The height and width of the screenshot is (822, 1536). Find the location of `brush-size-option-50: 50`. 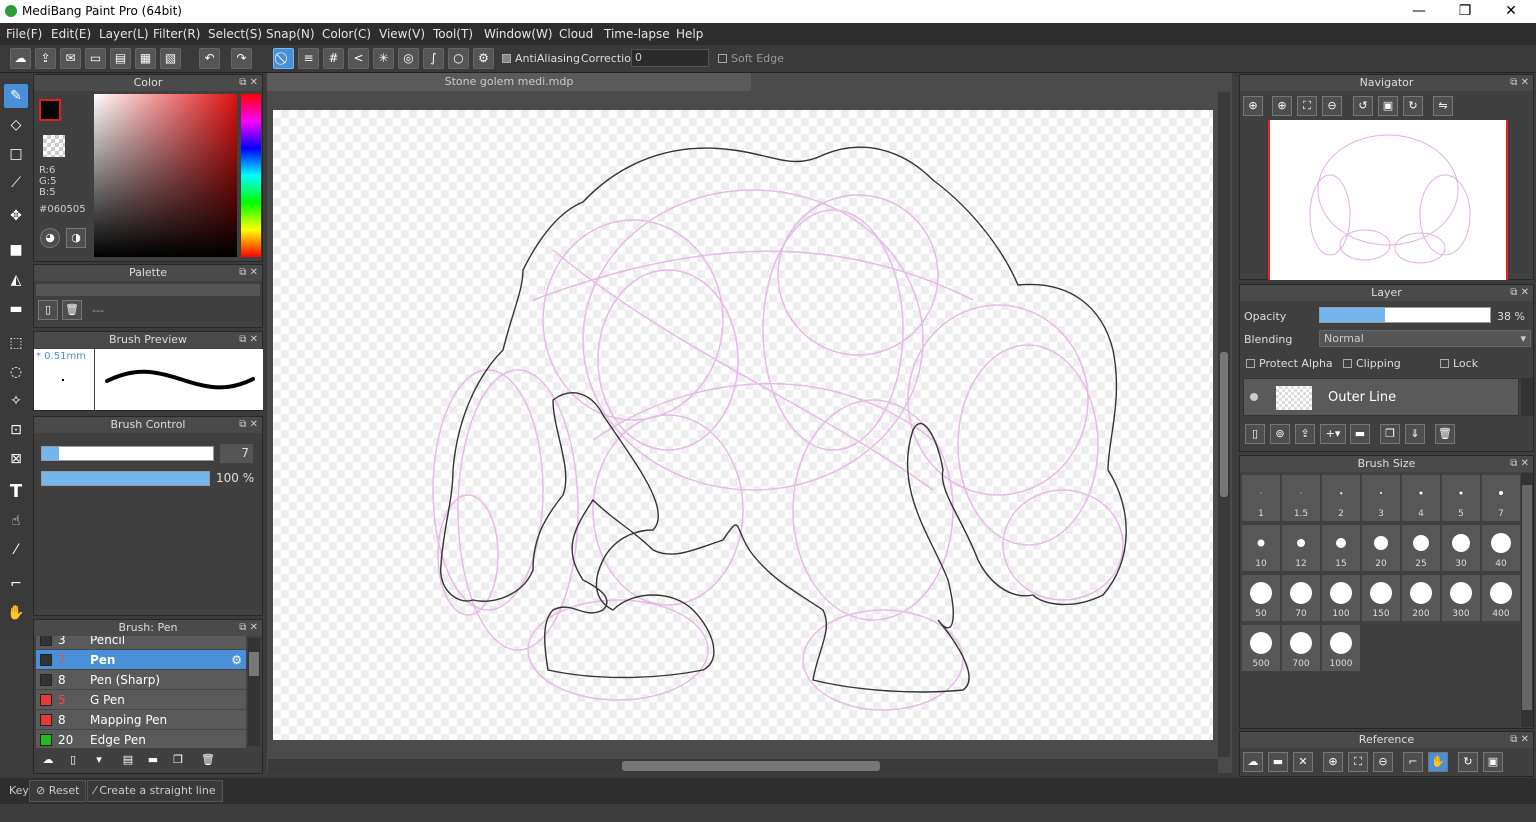

brush-size-option-50: 50 is located at coordinates (1261, 598).